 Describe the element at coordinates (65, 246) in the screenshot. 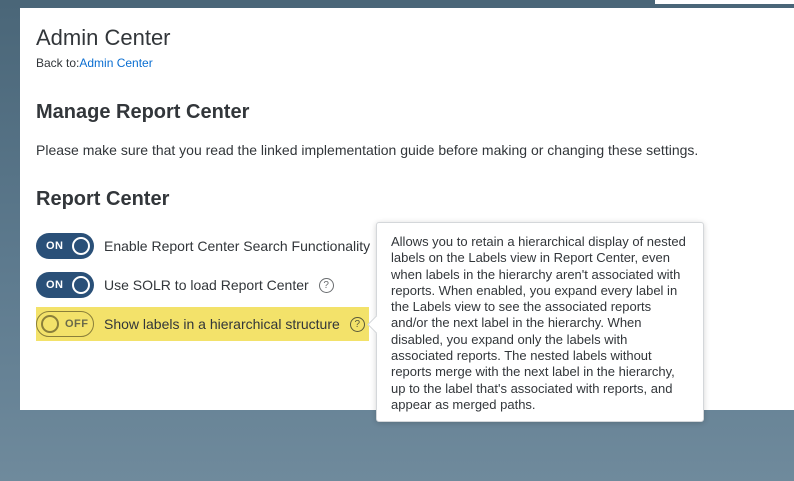

I see `search-toggle: ON` at that location.